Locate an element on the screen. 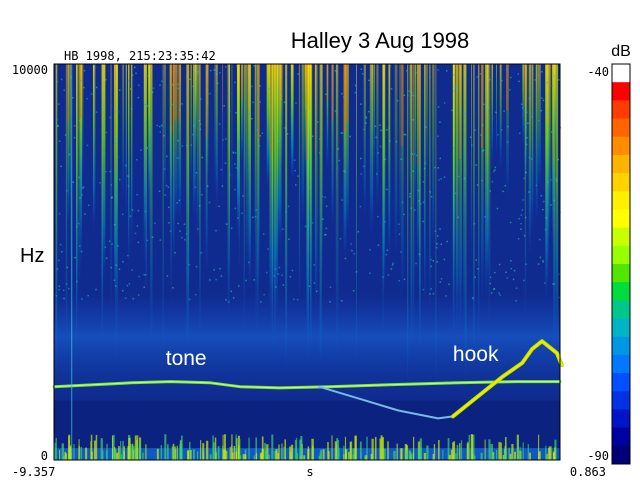 This screenshot has height=480, width=640. y-tick-label: 10000 is located at coordinates (30, 70).